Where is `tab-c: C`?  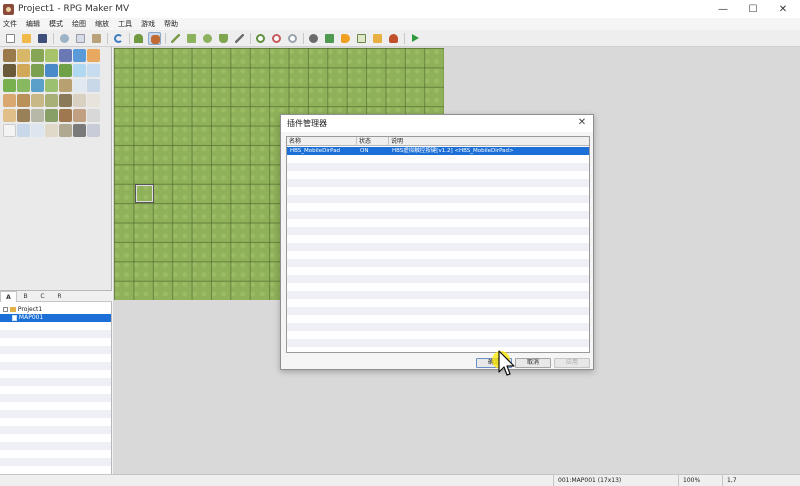 tab-c: C is located at coordinates (42, 296).